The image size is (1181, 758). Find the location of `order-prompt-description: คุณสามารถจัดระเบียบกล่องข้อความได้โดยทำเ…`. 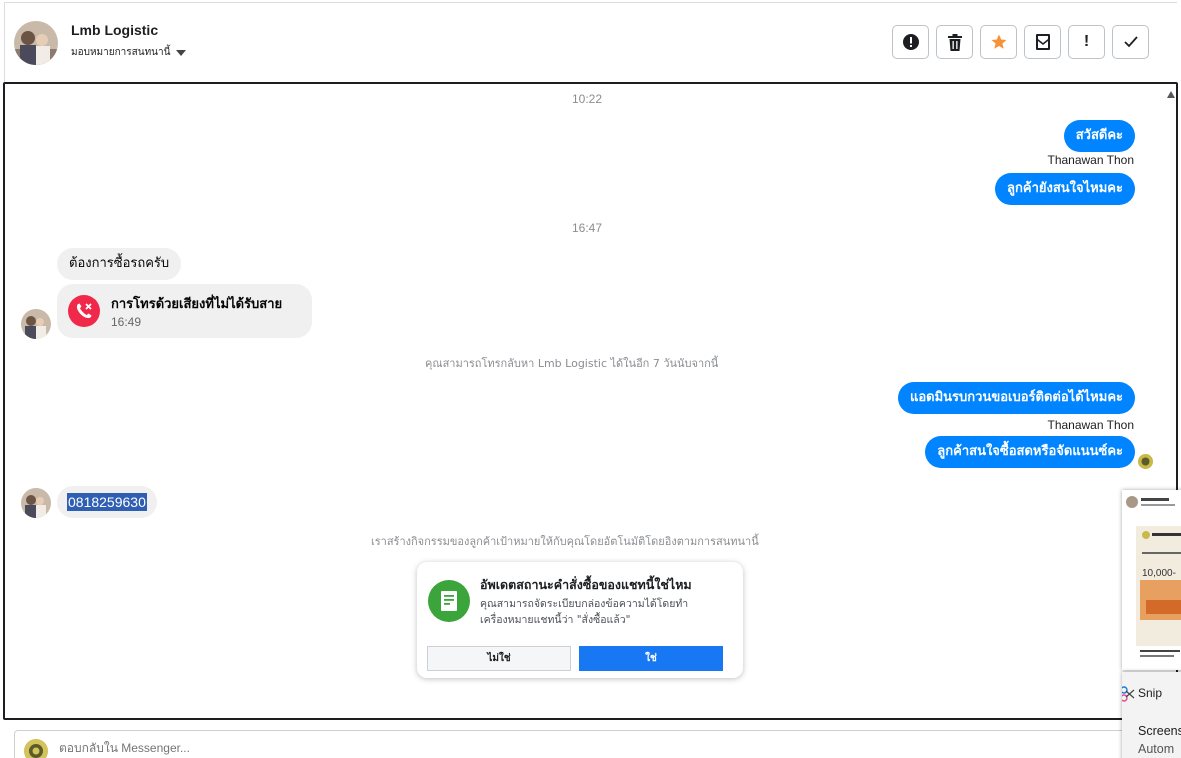

order-prompt-description: คุณสามารถจัดระเบียบกล่องข้อความได้โดยทำเ… is located at coordinates (584, 612).